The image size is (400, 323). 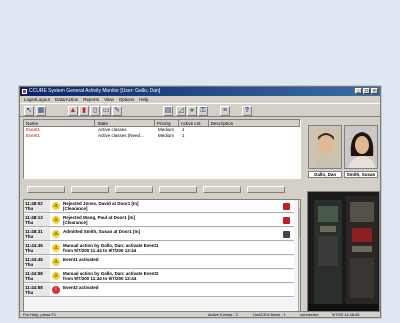 I want to click on action-buttons, so click(x=162, y=190).